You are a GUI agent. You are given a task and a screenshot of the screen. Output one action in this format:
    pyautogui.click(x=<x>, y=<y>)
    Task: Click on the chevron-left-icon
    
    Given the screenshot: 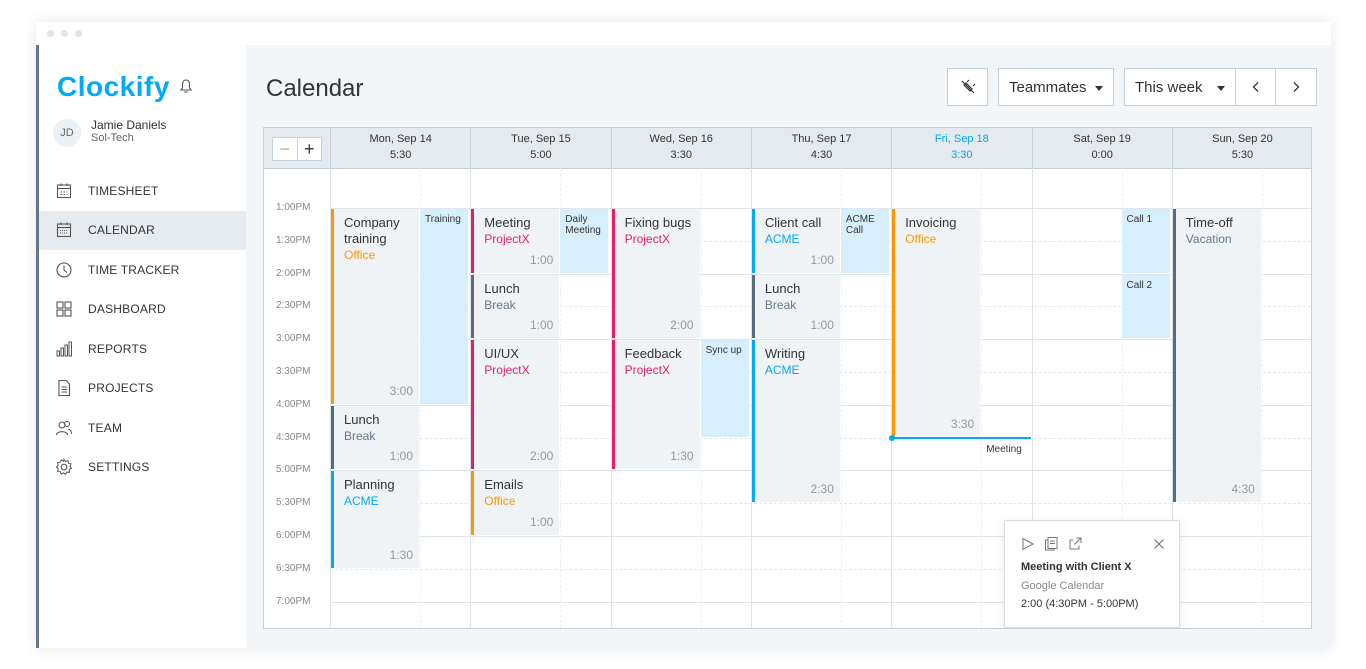 What is the action you would take?
    pyautogui.click(x=1255, y=87)
    